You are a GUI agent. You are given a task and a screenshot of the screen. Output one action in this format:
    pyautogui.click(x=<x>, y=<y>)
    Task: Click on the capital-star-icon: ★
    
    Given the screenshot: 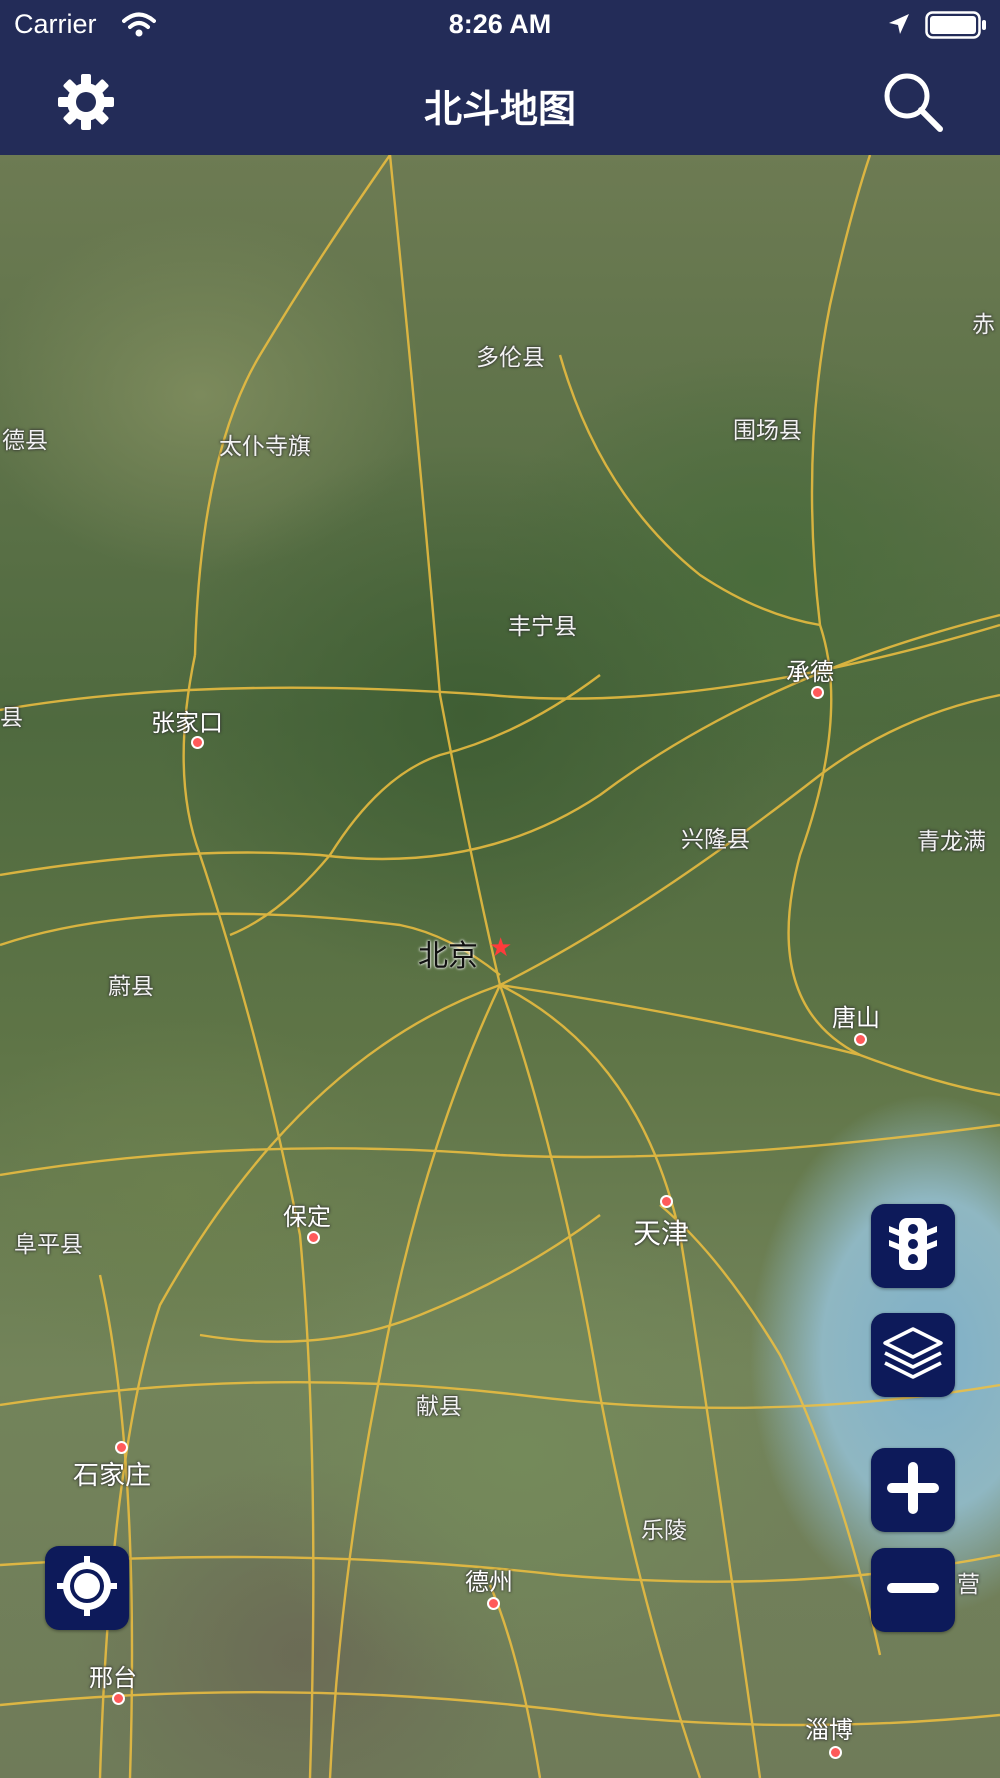 What is the action you would take?
    pyautogui.click(x=501, y=948)
    